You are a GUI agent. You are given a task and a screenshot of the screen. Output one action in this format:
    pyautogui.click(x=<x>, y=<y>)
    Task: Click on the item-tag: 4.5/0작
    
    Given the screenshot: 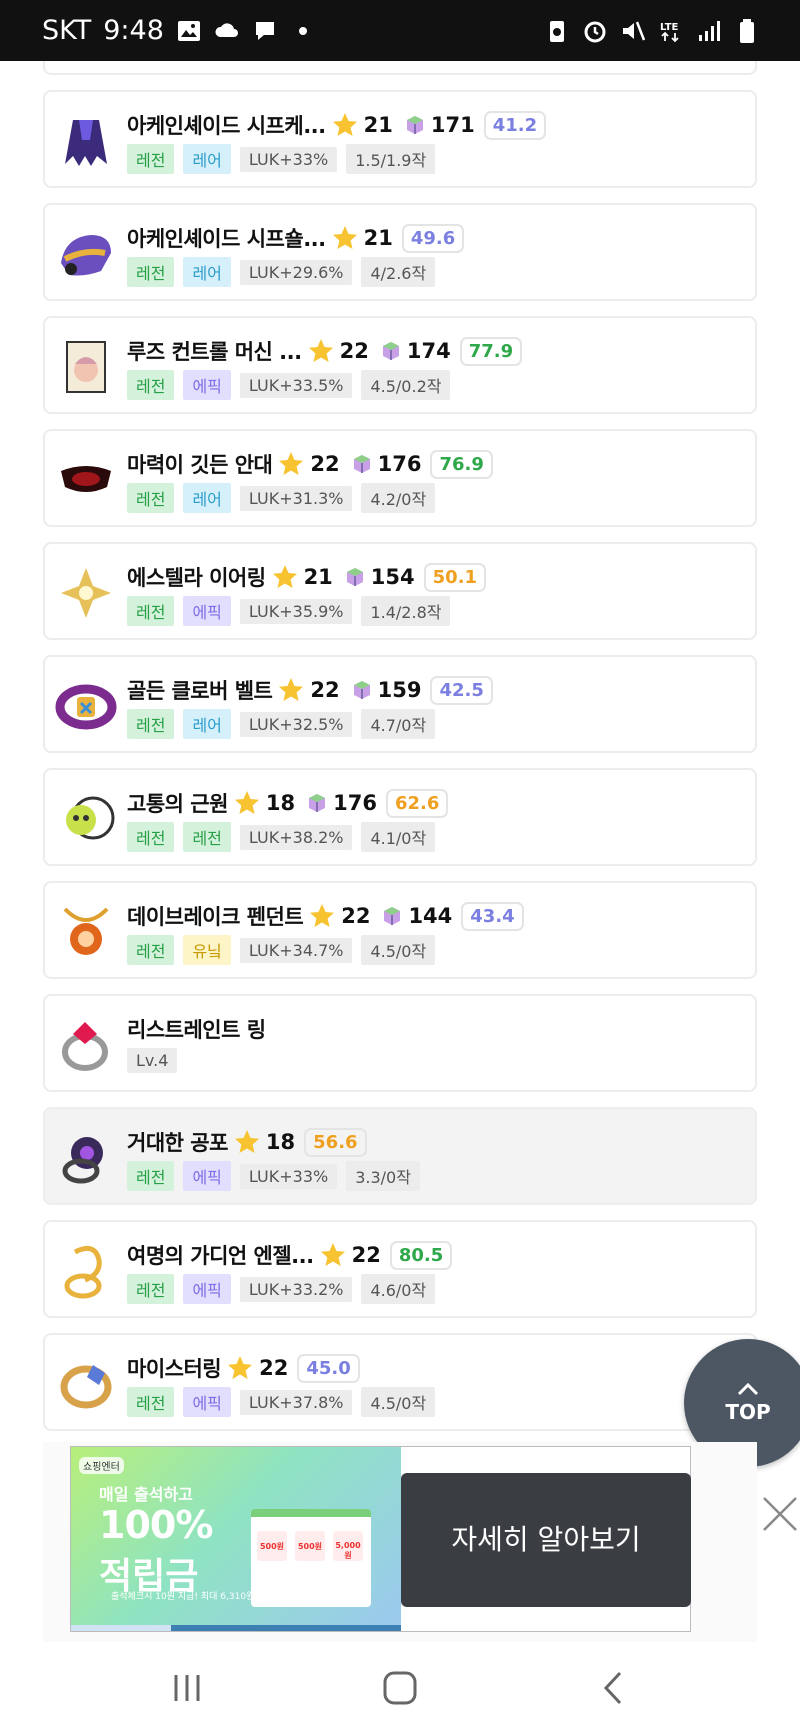 What is the action you would take?
    pyautogui.click(x=398, y=950)
    